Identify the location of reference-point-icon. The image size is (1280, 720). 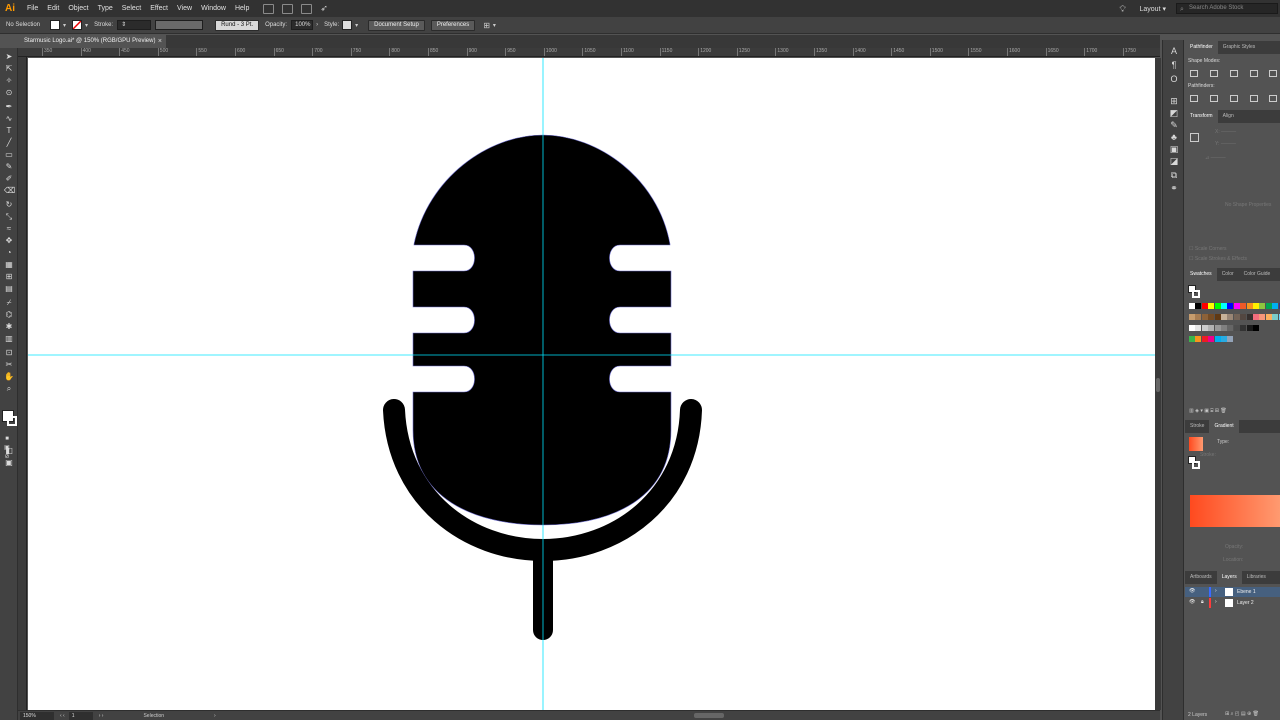
(1194, 137).